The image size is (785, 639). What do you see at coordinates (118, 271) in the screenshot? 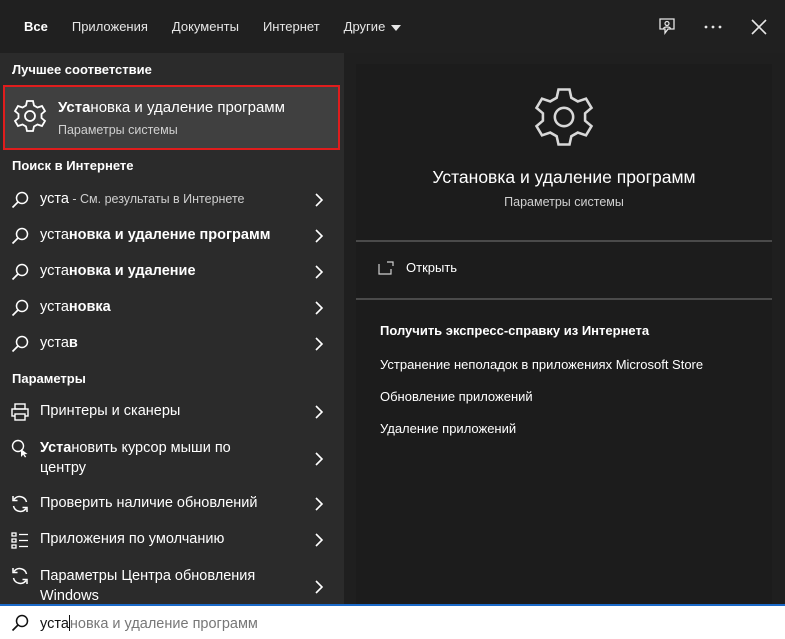
I see `web-result-label: установка и удаление` at bounding box center [118, 271].